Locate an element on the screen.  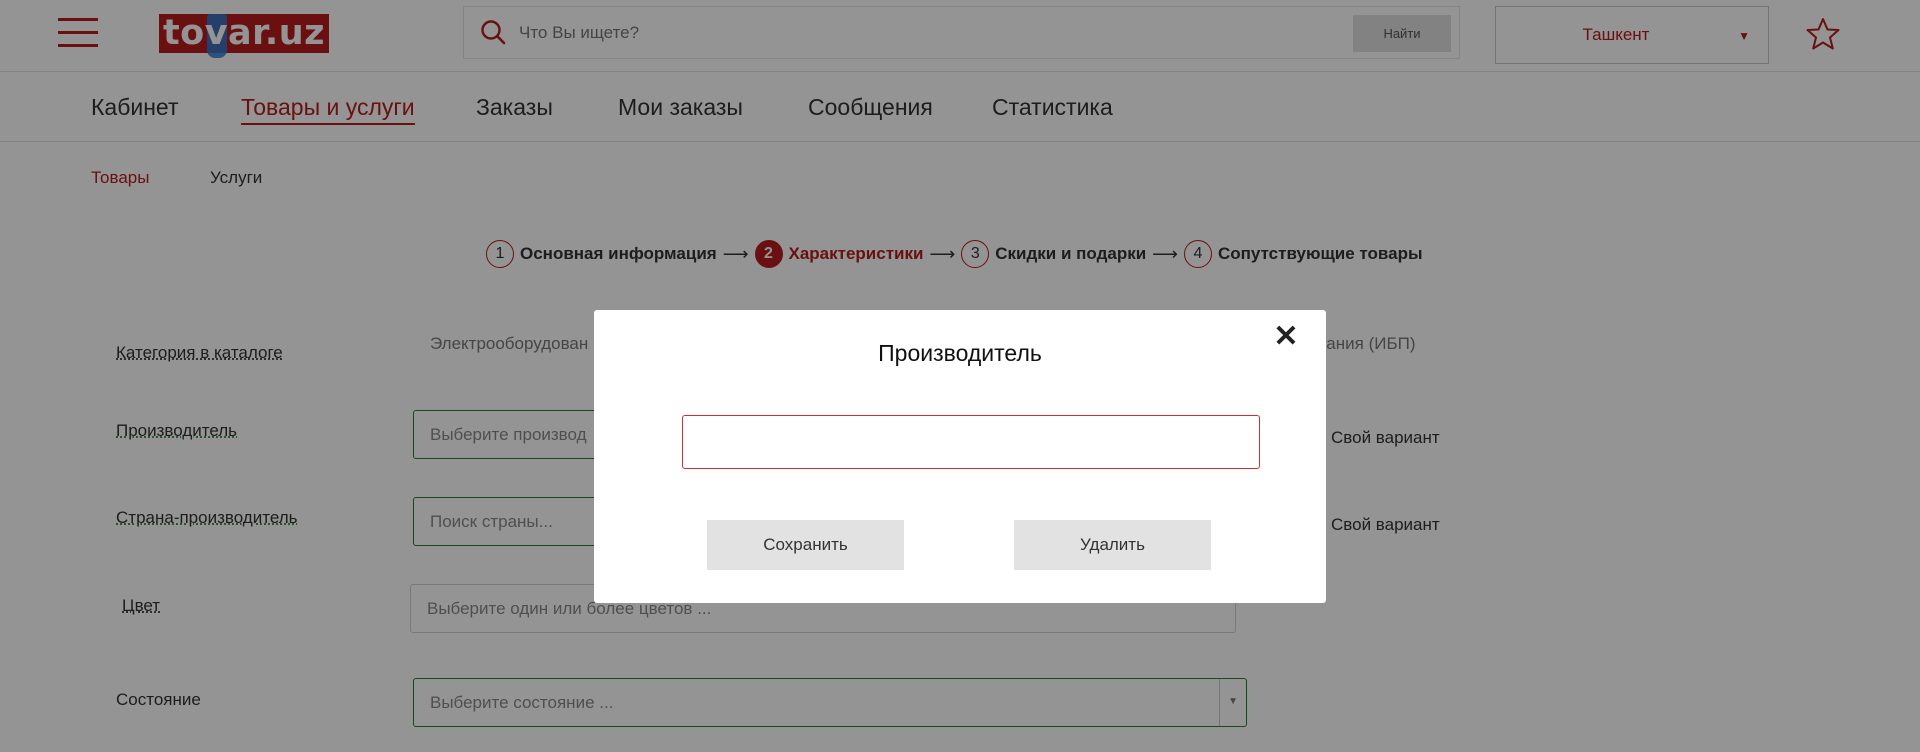
modal-title: Производитель is located at coordinates (960, 353).